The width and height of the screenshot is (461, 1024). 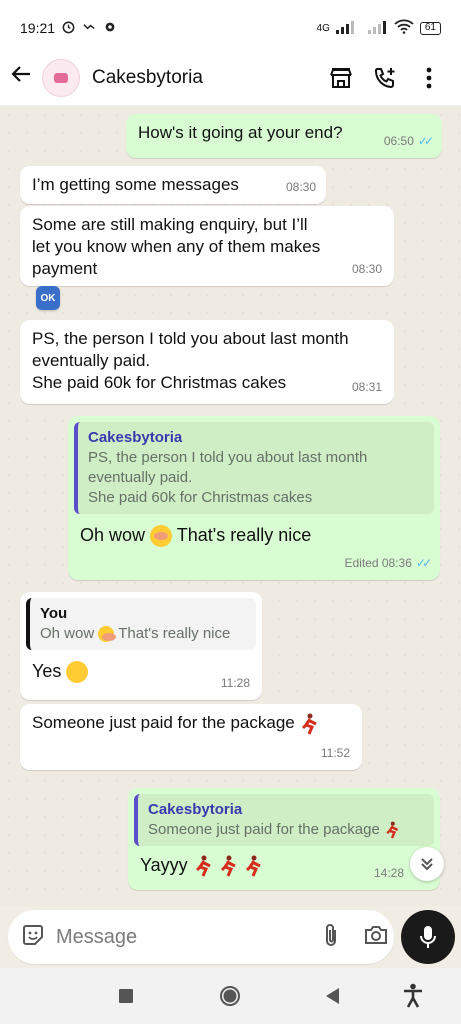 I want to click on avatar, so click(x=61, y=77).